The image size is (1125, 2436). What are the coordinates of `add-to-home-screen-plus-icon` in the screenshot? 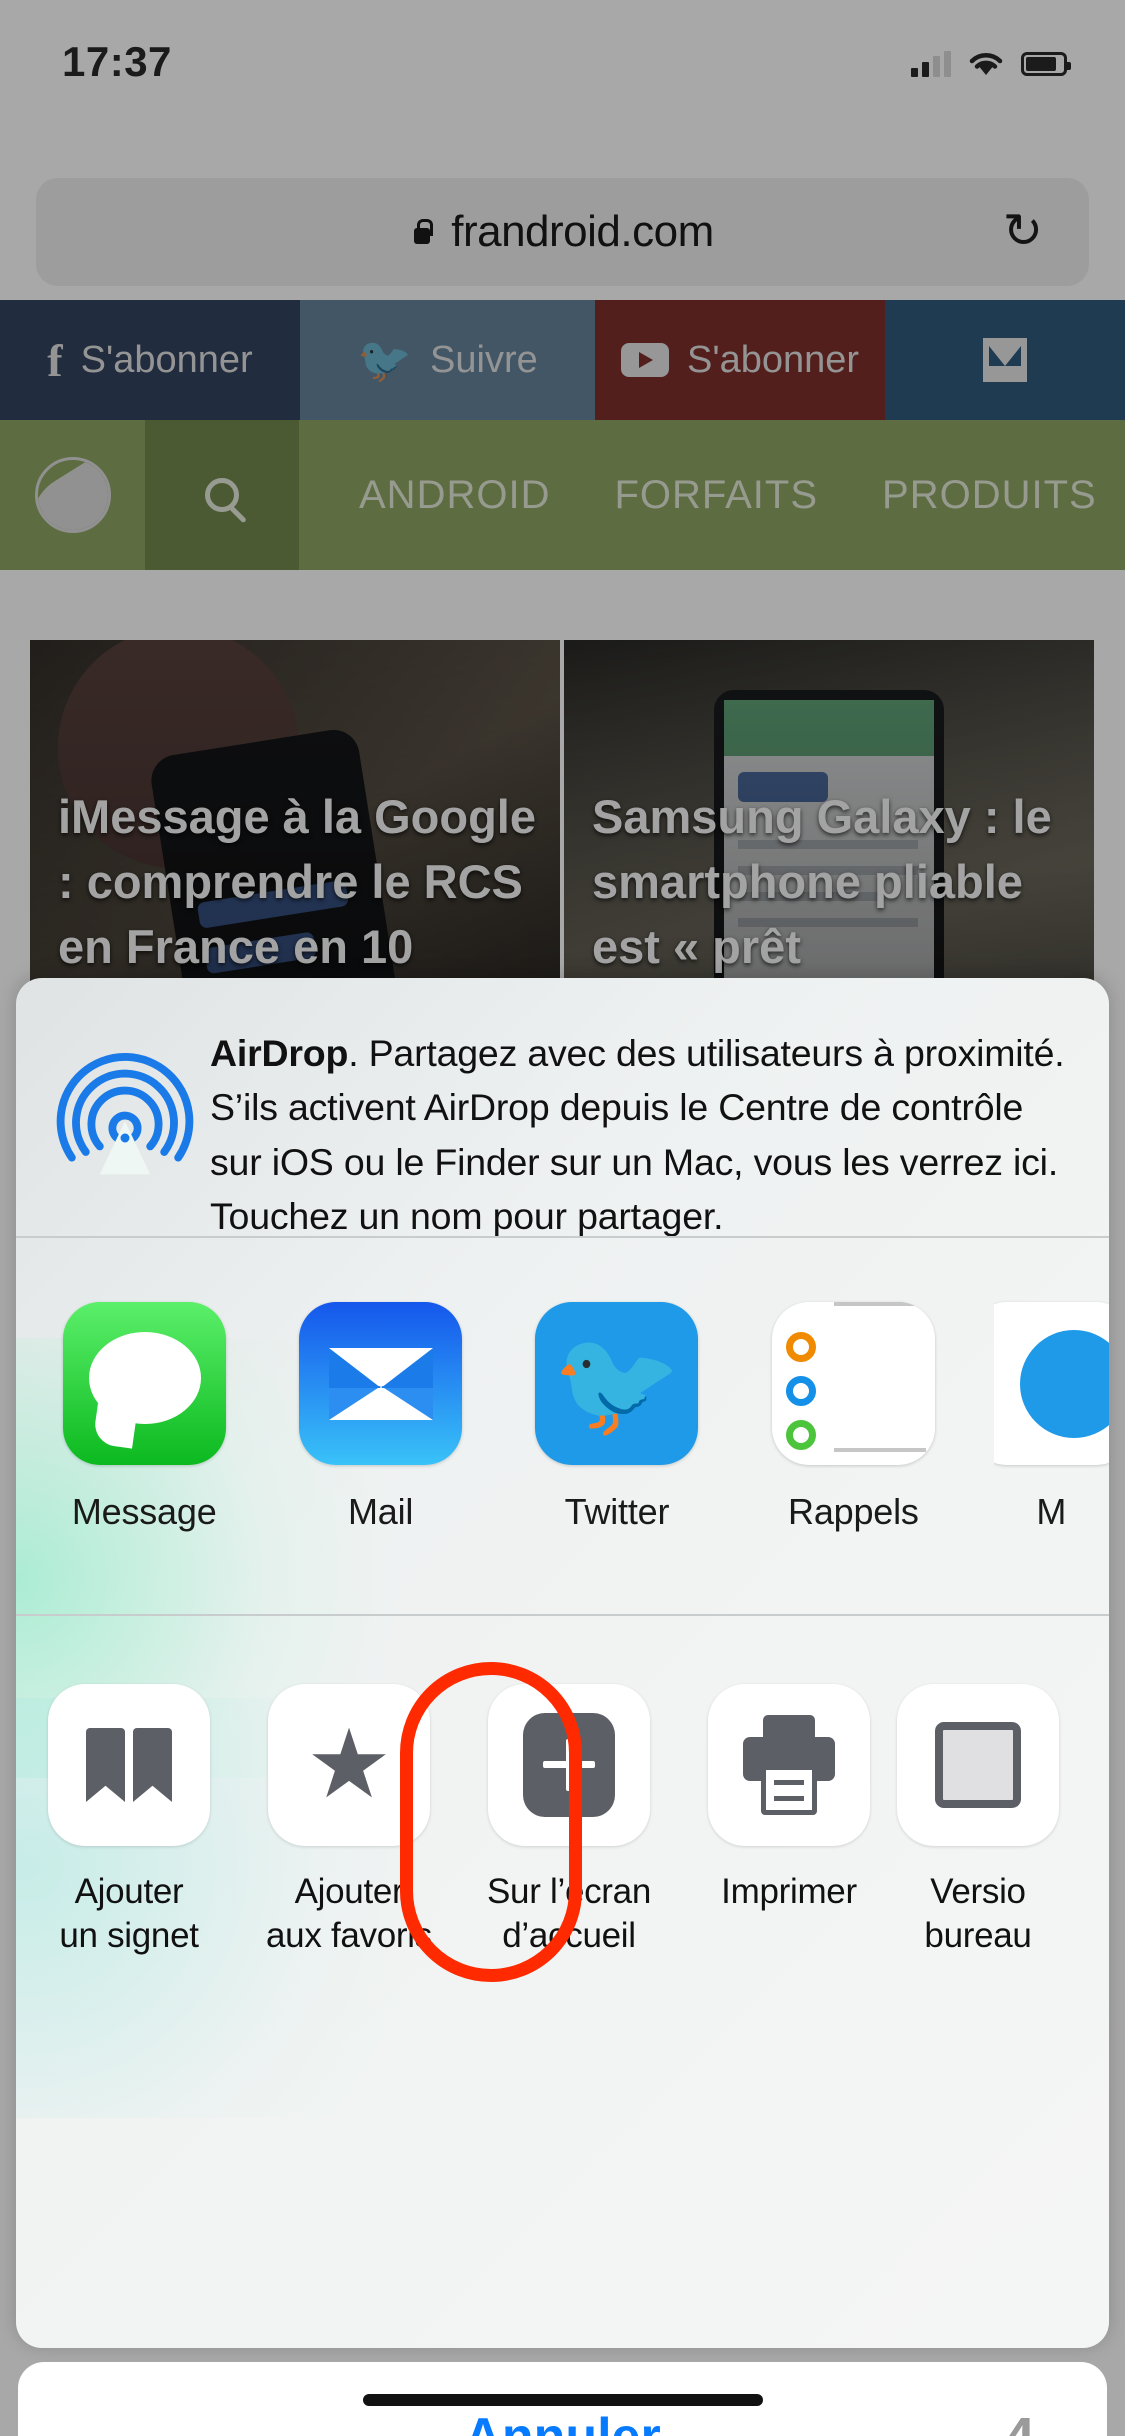 It's located at (569, 1765).